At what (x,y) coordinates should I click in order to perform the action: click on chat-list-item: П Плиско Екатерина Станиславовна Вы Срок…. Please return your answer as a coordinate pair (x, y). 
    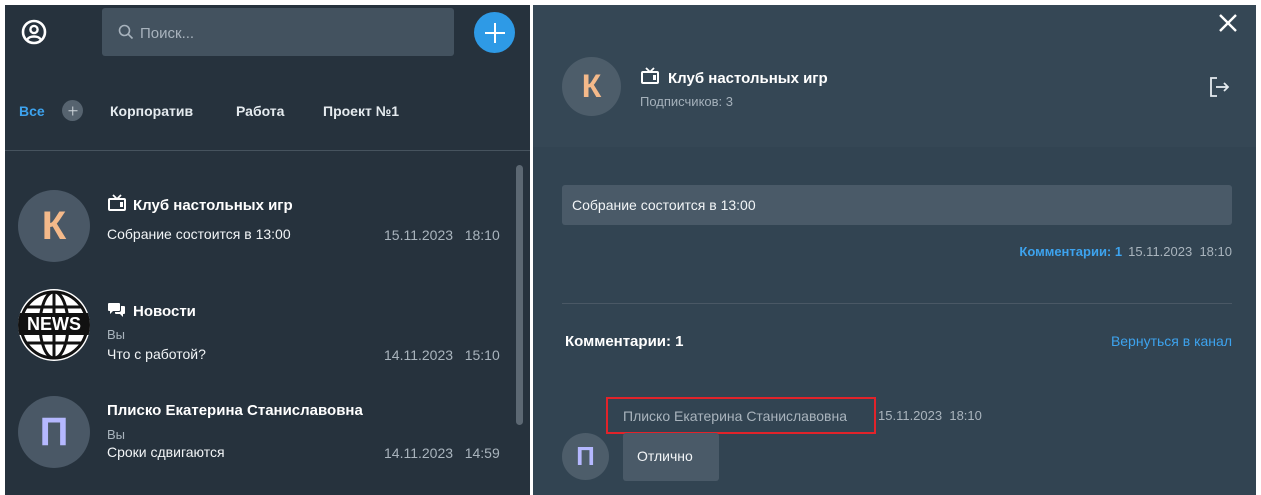
    Looking at the image, I should click on (257, 440).